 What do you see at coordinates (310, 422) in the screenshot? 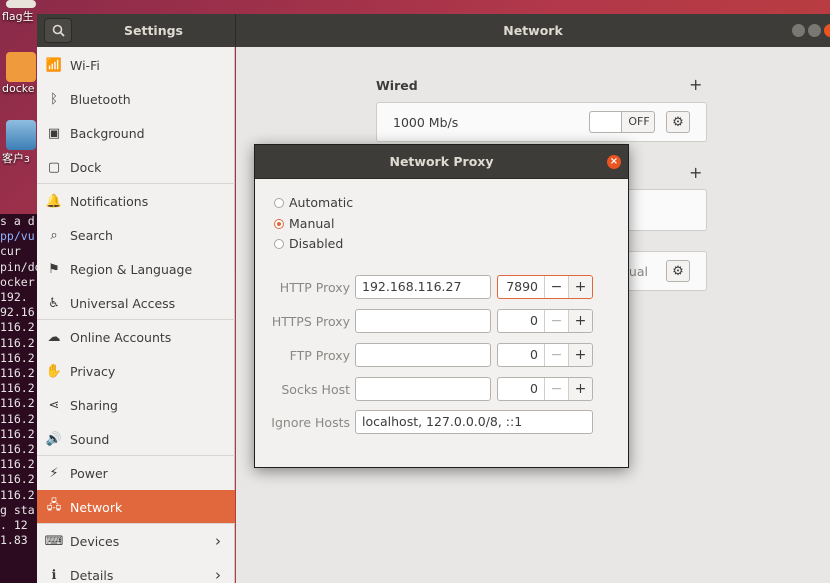
I see `ignore-hosts-label: Ignore Hosts` at bounding box center [310, 422].